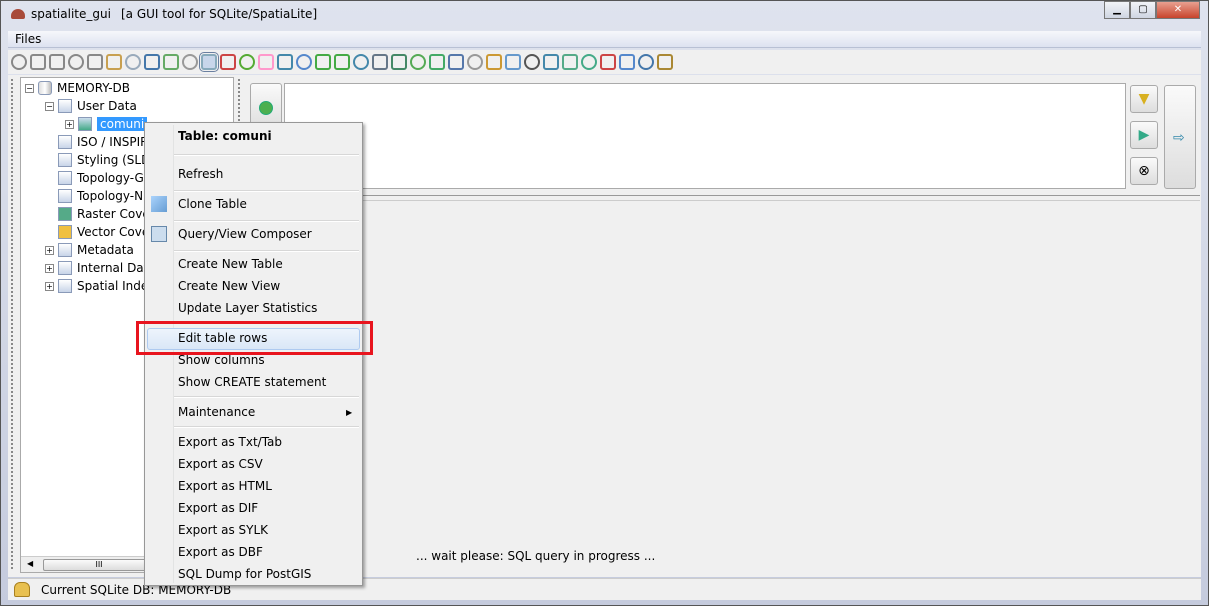  Describe the element at coordinates (209, 62) in the screenshot. I see `sql-script-icon` at that location.